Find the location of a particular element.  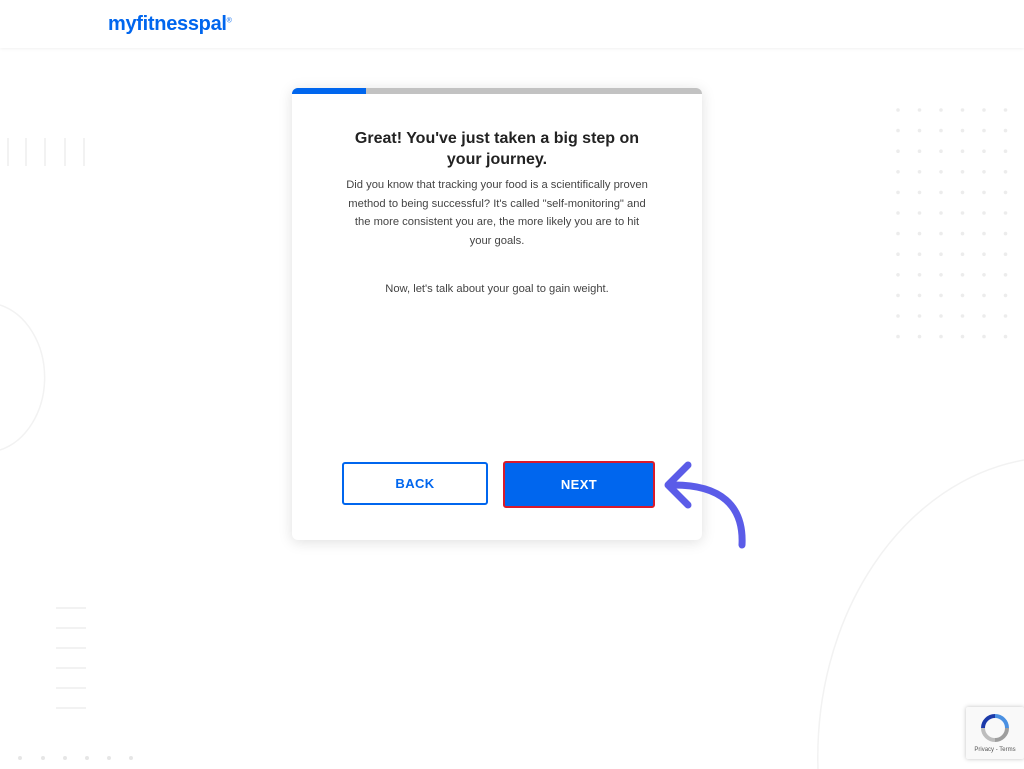

recaptcha-badge: Privacy - Terms is located at coordinates (995, 733).